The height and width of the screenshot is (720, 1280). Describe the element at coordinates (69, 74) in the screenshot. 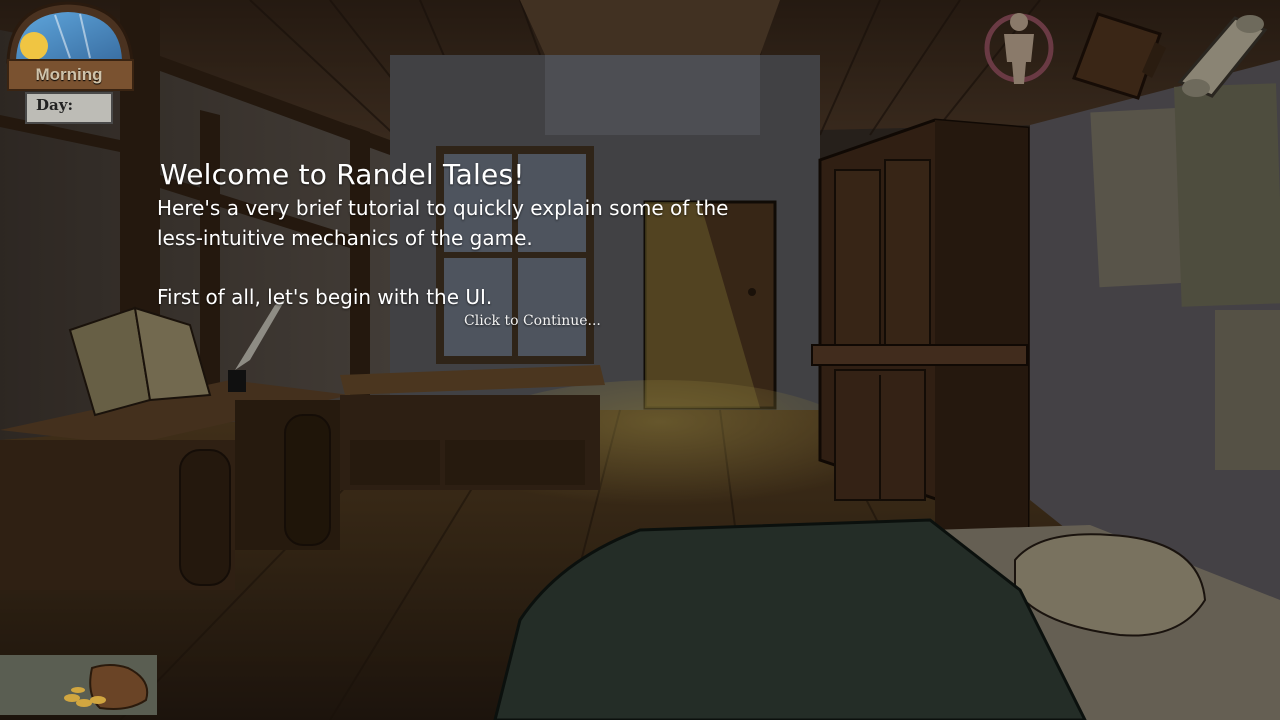

I see `time-of-day-label: Morning` at that location.